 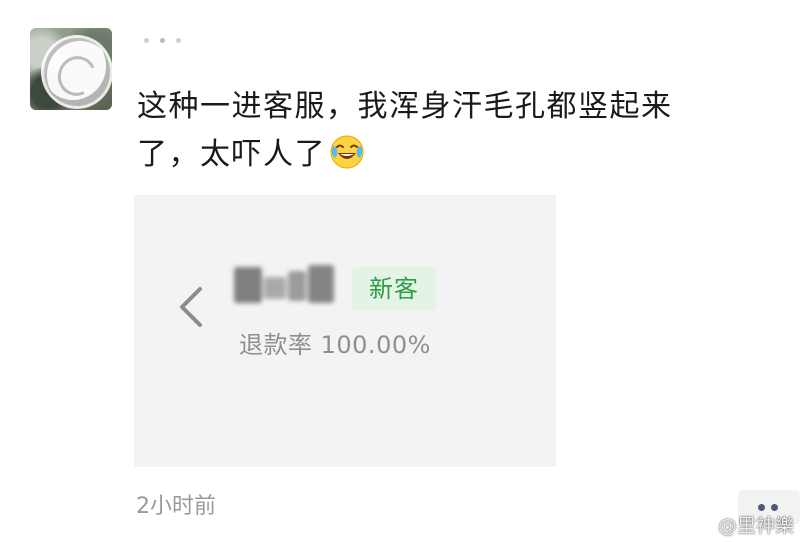 I want to click on refund-rate: 退款率 100.00%, so click(x=335, y=345).